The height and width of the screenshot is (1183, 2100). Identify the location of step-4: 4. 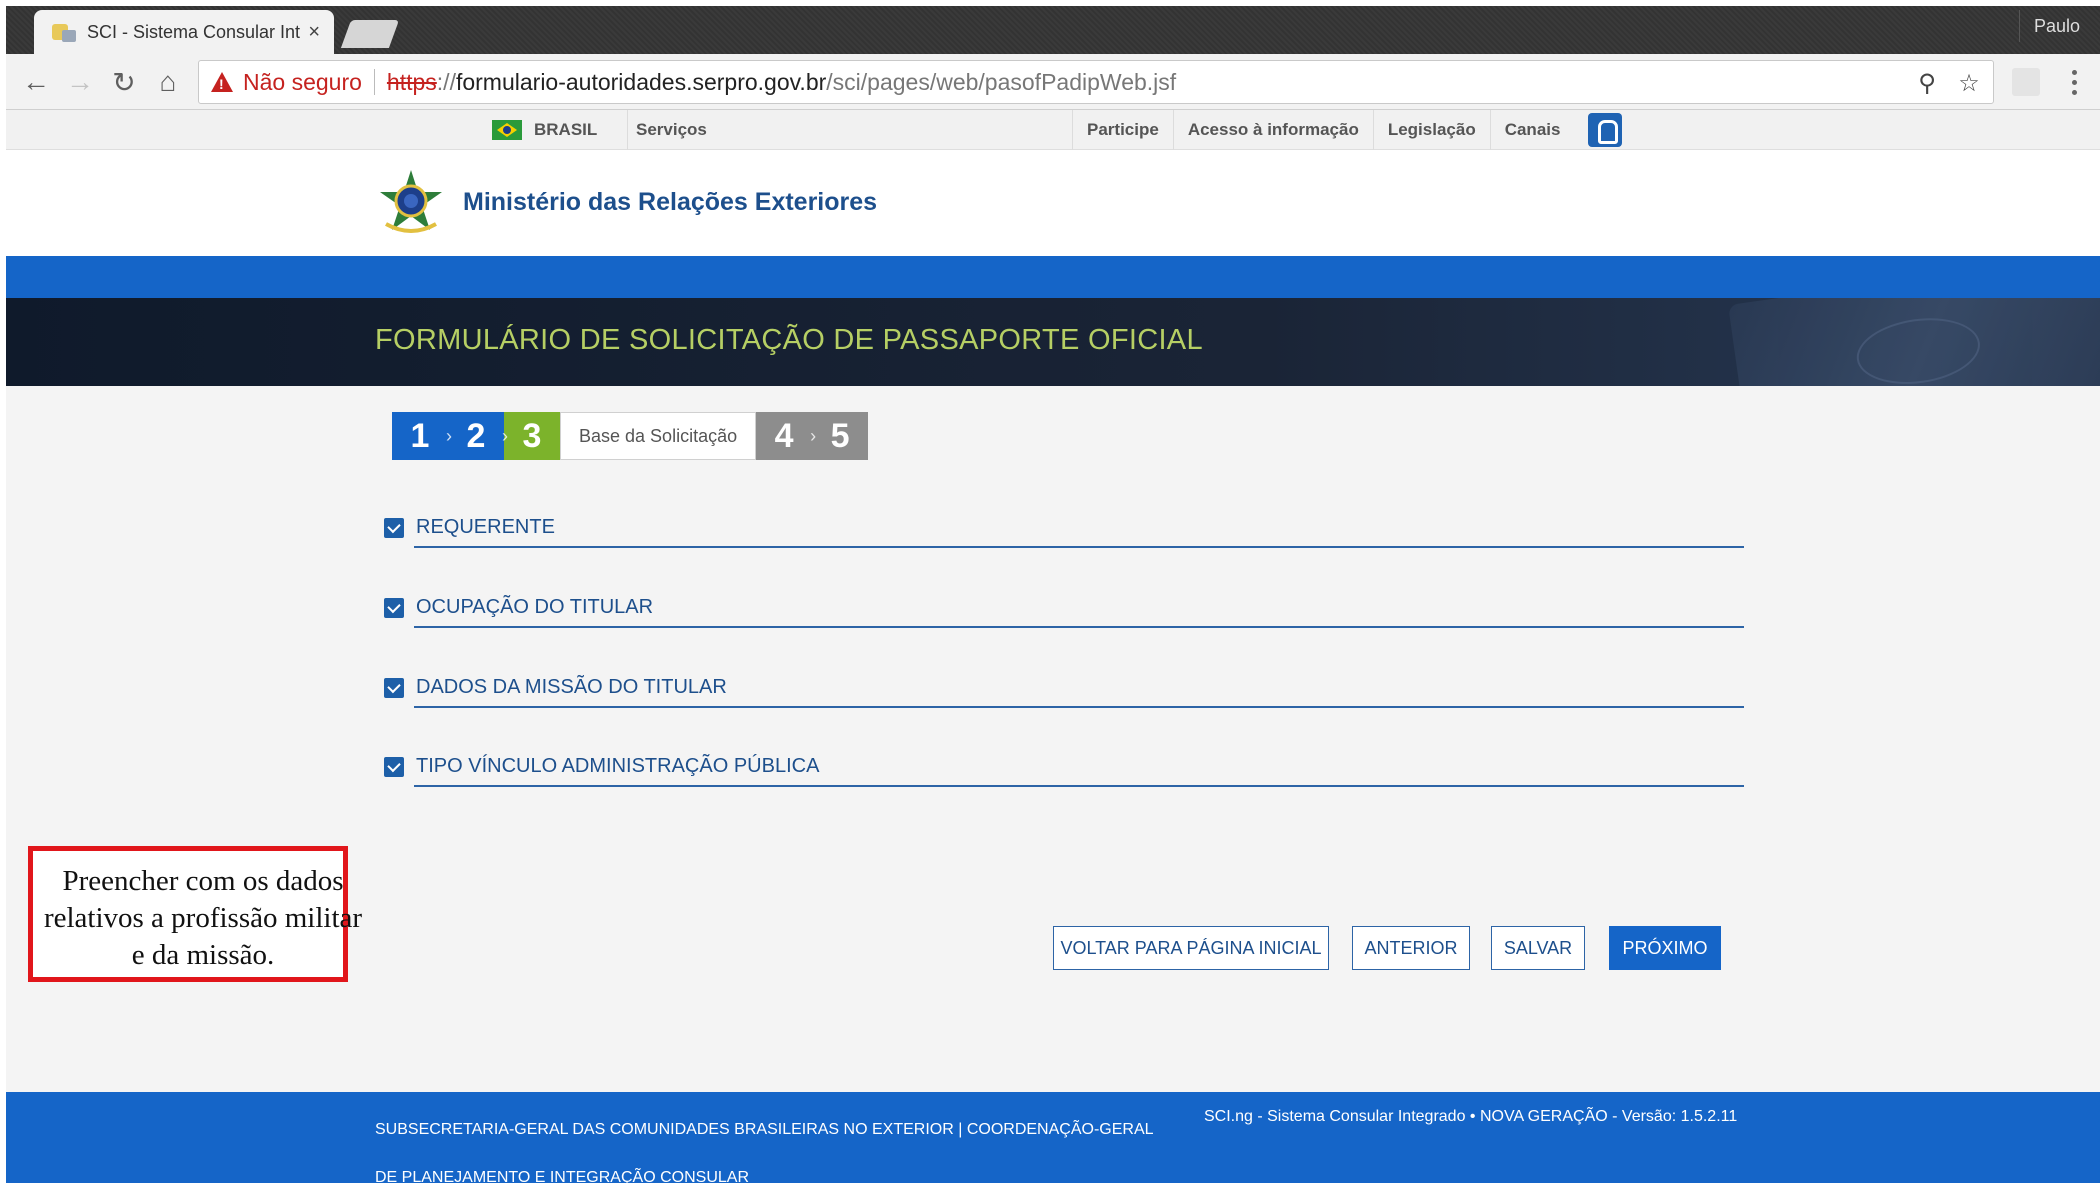
(784, 436).